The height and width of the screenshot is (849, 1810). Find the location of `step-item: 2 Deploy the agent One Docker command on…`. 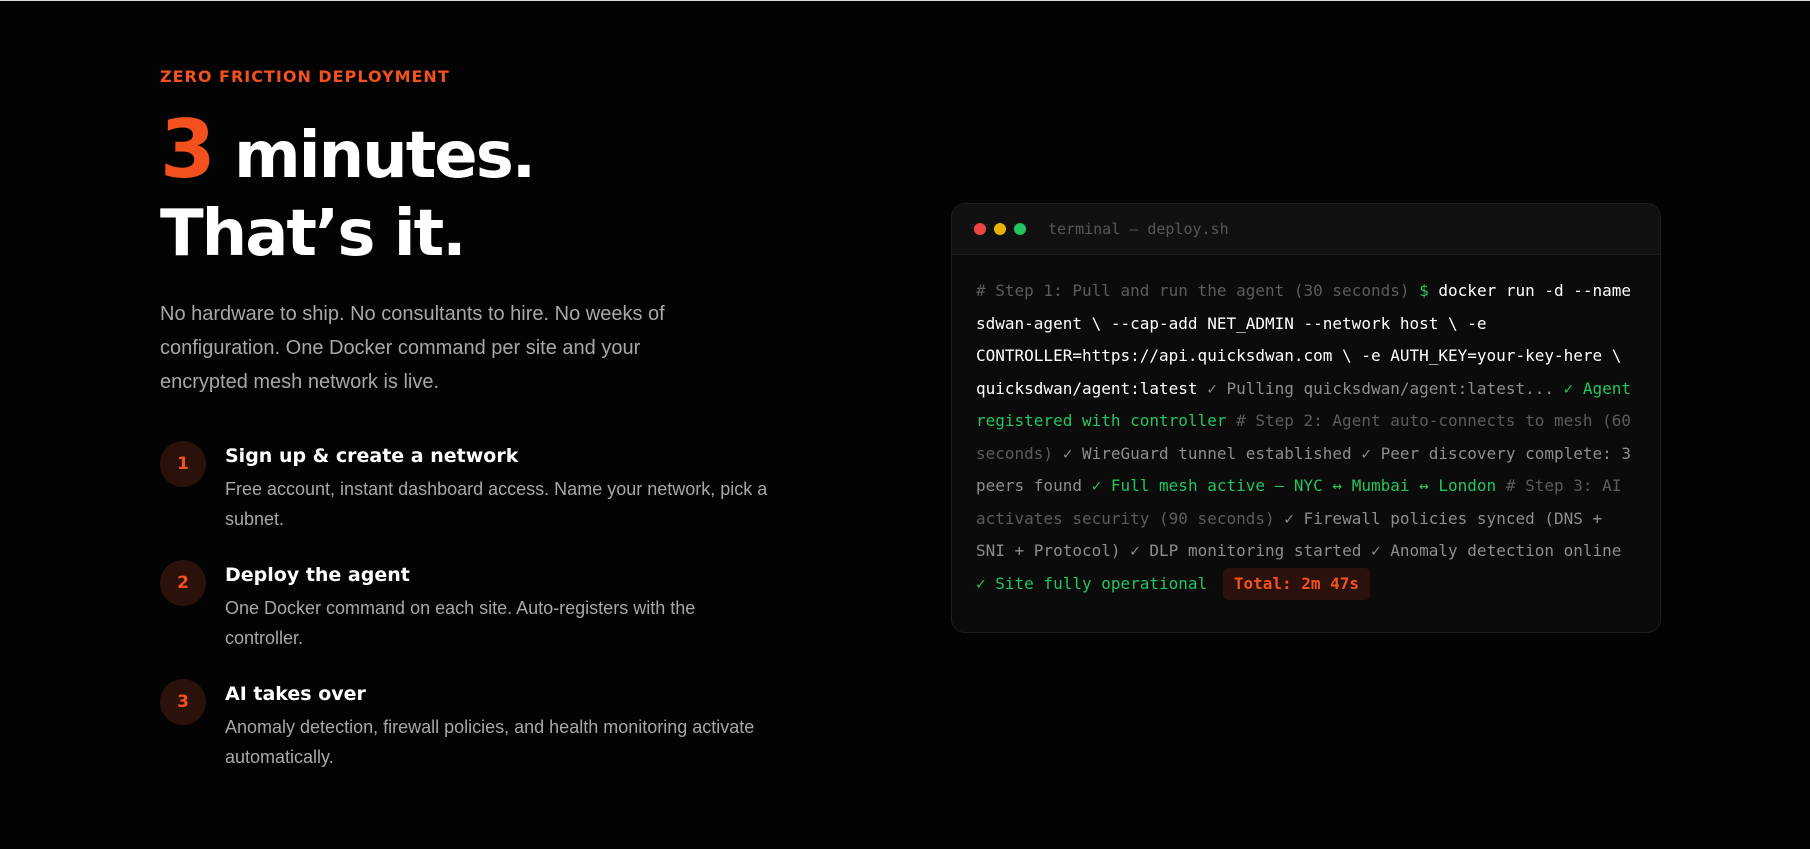

step-item: 2 Deploy the agent One Docker command on… is located at coordinates (480, 617).